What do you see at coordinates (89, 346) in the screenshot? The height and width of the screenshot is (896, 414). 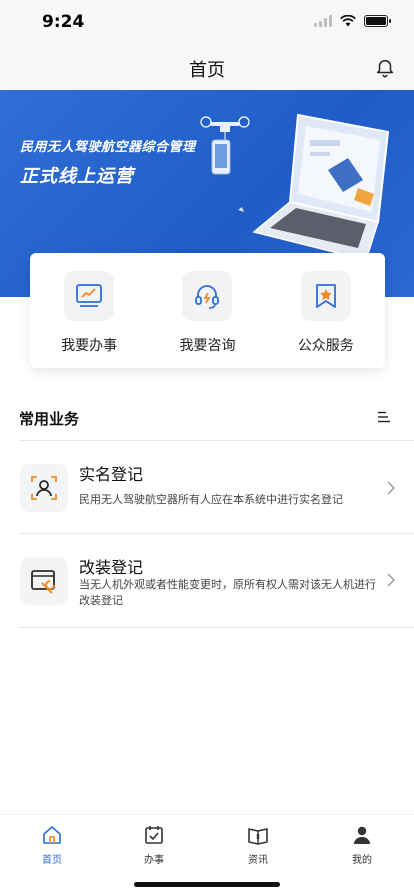 I see `quick-action-label: 我要办事` at bounding box center [89, 346].